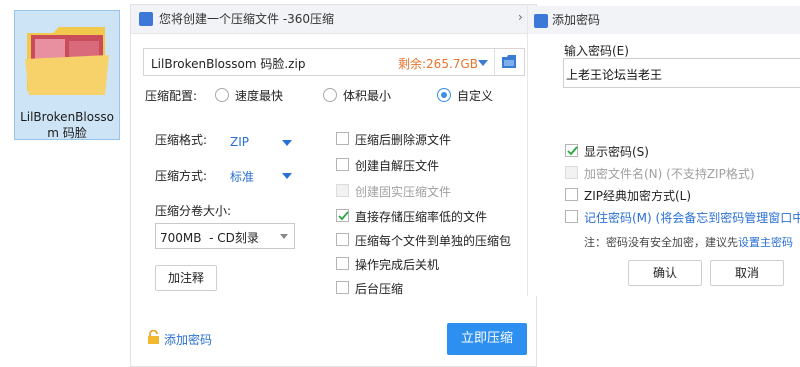  What do you see at coordinates (342, 190) in the screenshot?
I see `checkbox-solid-archive` at bounding box center [342, 190].